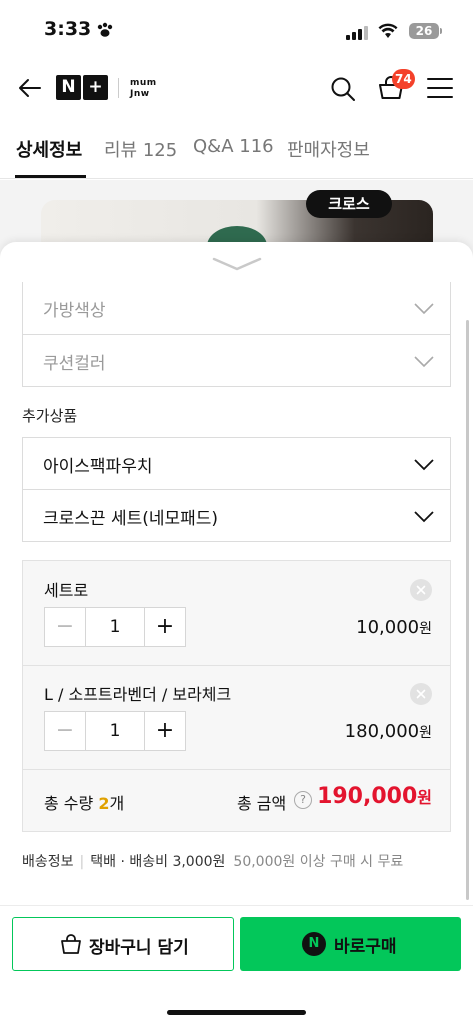 The image size is (473, 1024). What do you see at coordinates (236, 89) in the screenshot?
I see `top-navigation: N + mum Jnw 74` at bounding box center [236, 89].